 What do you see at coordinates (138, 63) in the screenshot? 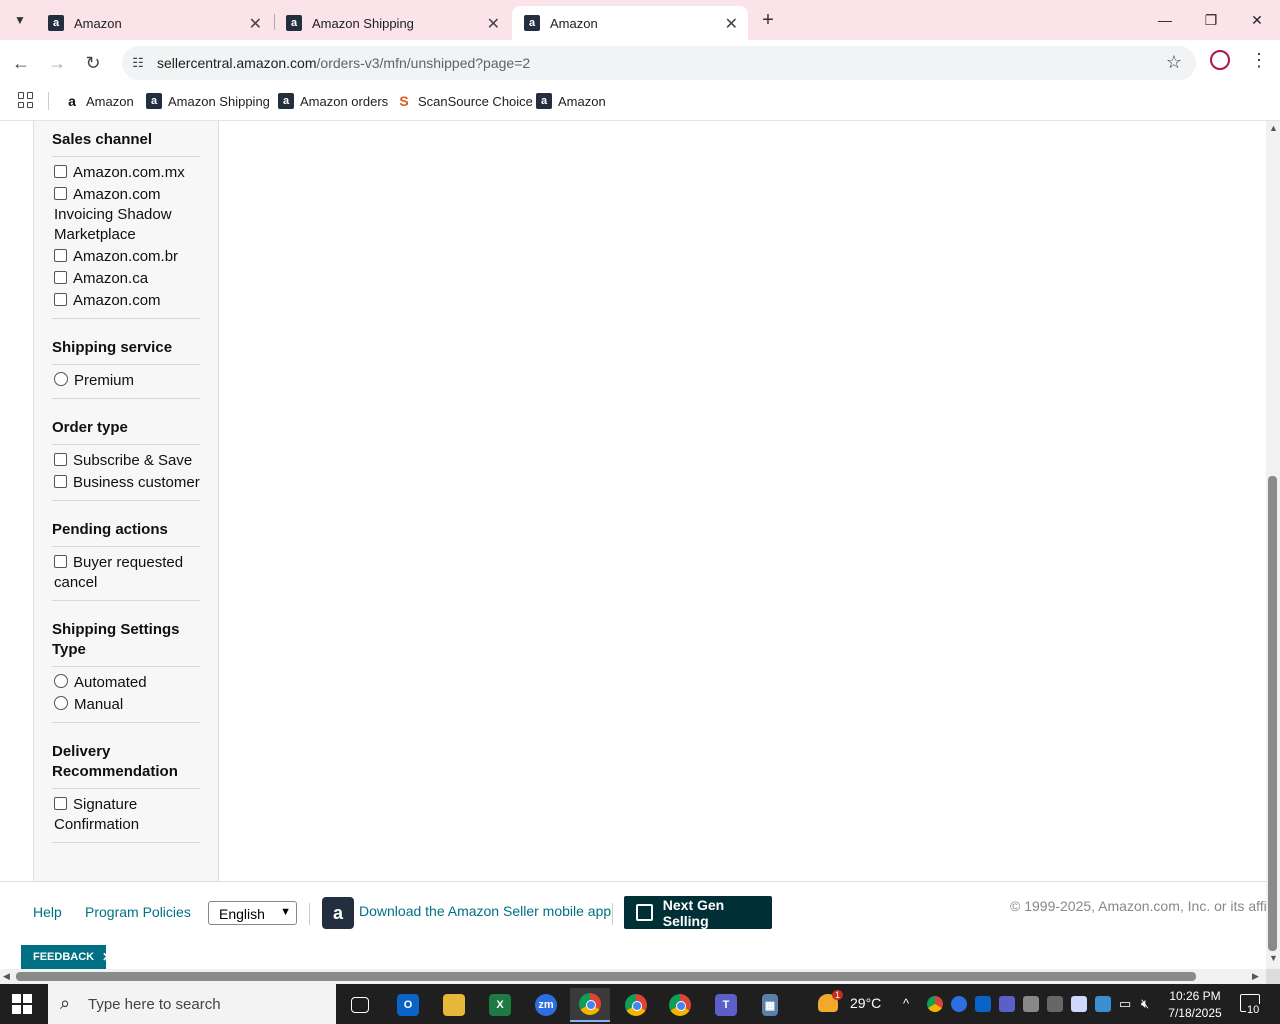
I see `site-info-icon: ☷` at bounding box center [138, 63].